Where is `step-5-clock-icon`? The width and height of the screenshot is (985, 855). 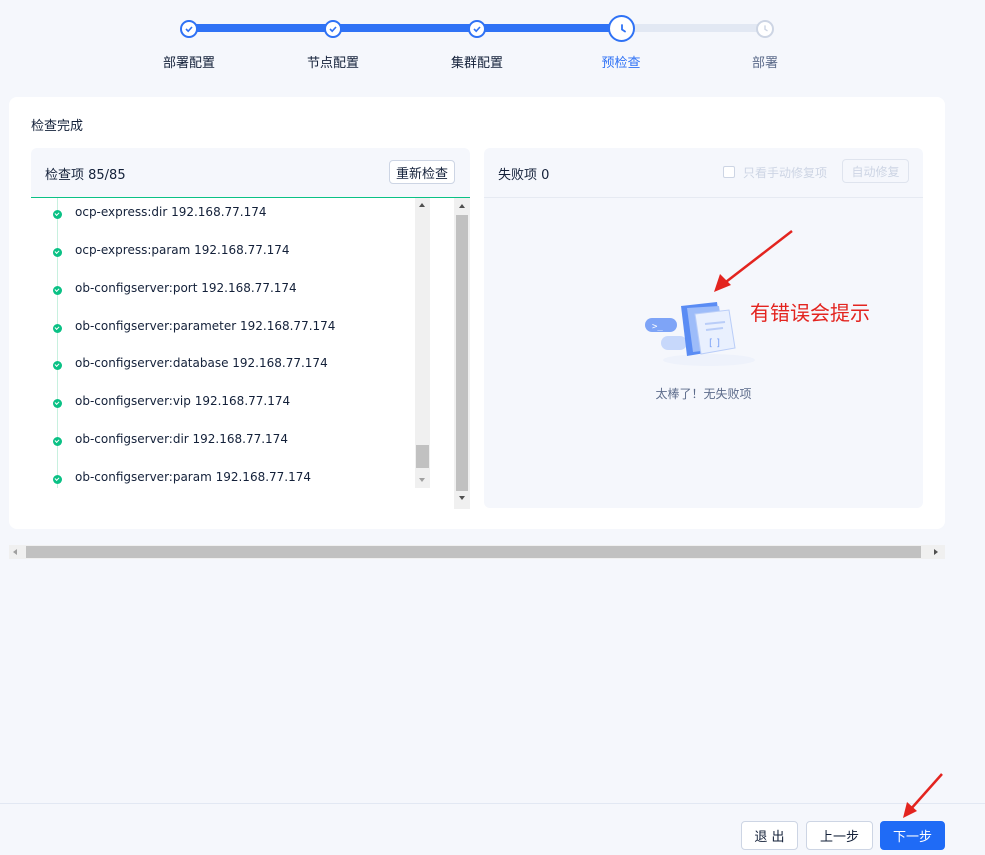
step-5-clock-icon is located at coordinates (765, 29).